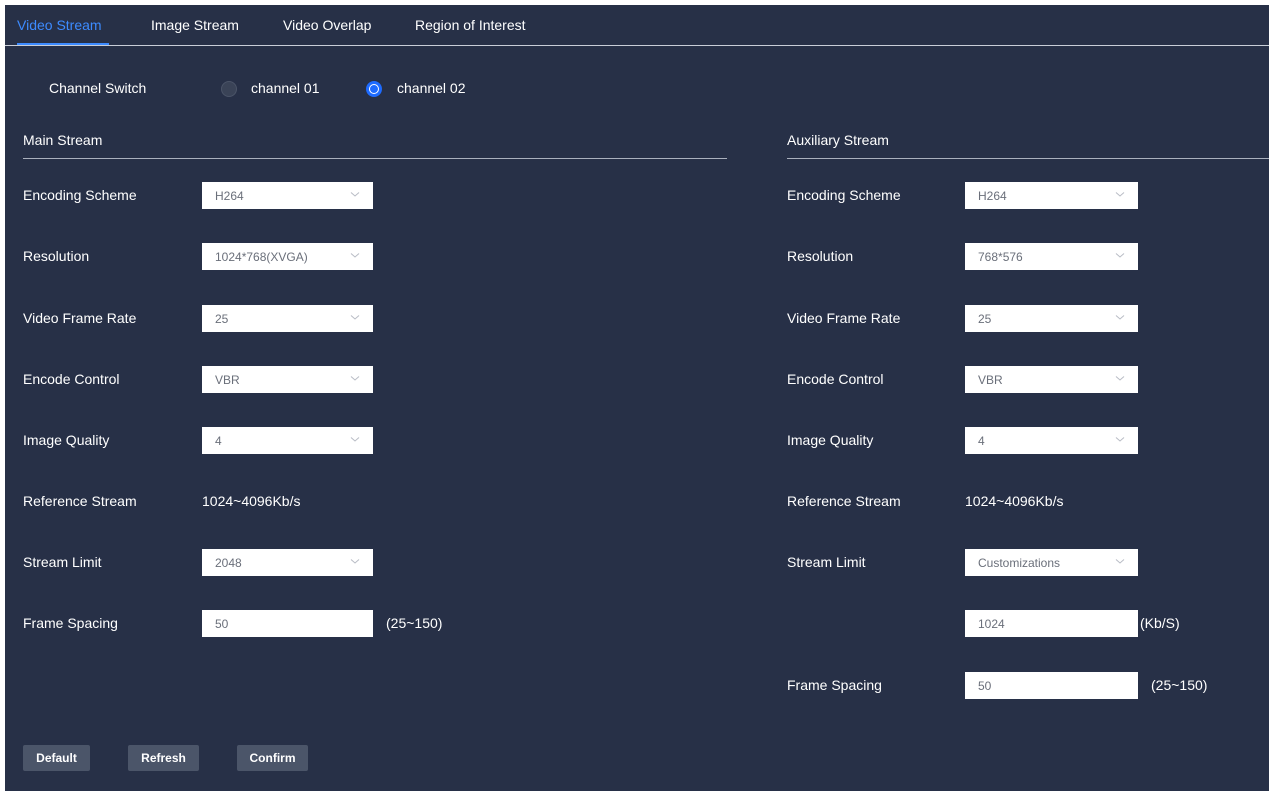  I want to click on aux-stream-divider, so click(1028, 158).